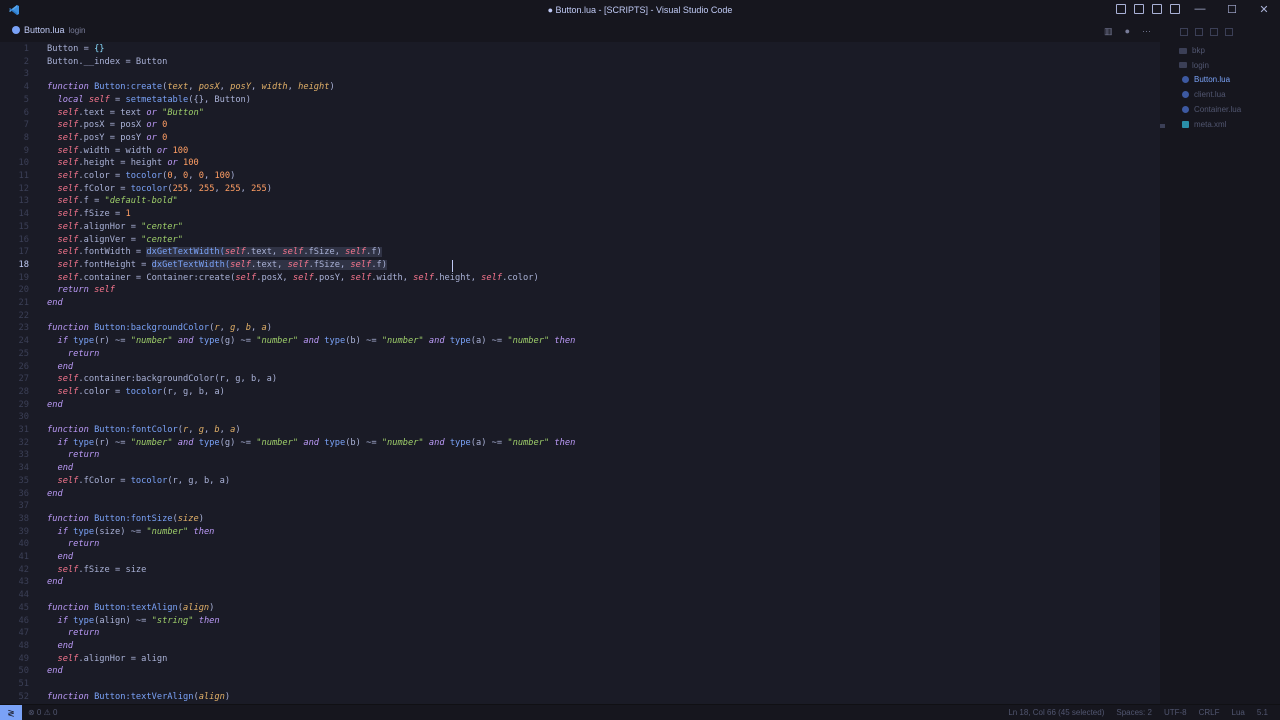 This screenshot has height=720, width=1280. Describe the element at coordinates (580, 646) in the screenshot. I see `code-line: 48 end` at that location.